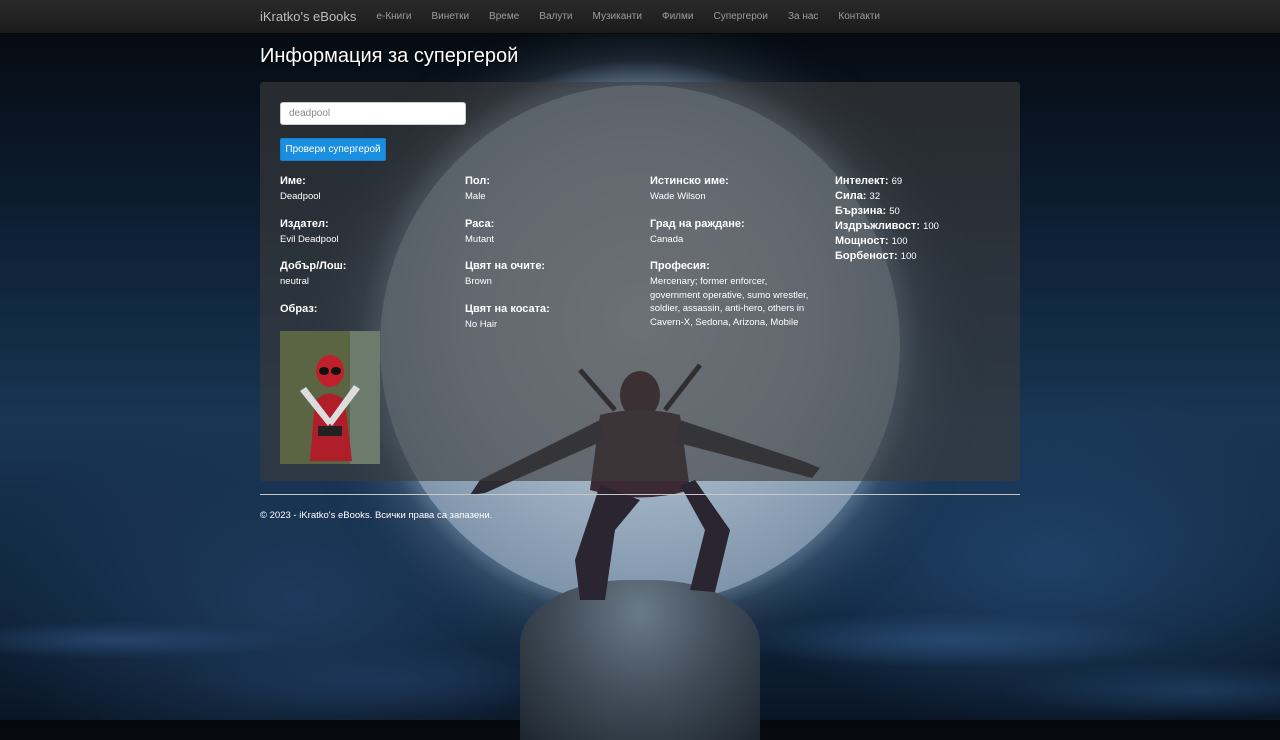 This screenshot has width=1280, height=740. Describe the element at coordinates (304, 223) in the screenshot. I see `field-label: Издател:` at that location.